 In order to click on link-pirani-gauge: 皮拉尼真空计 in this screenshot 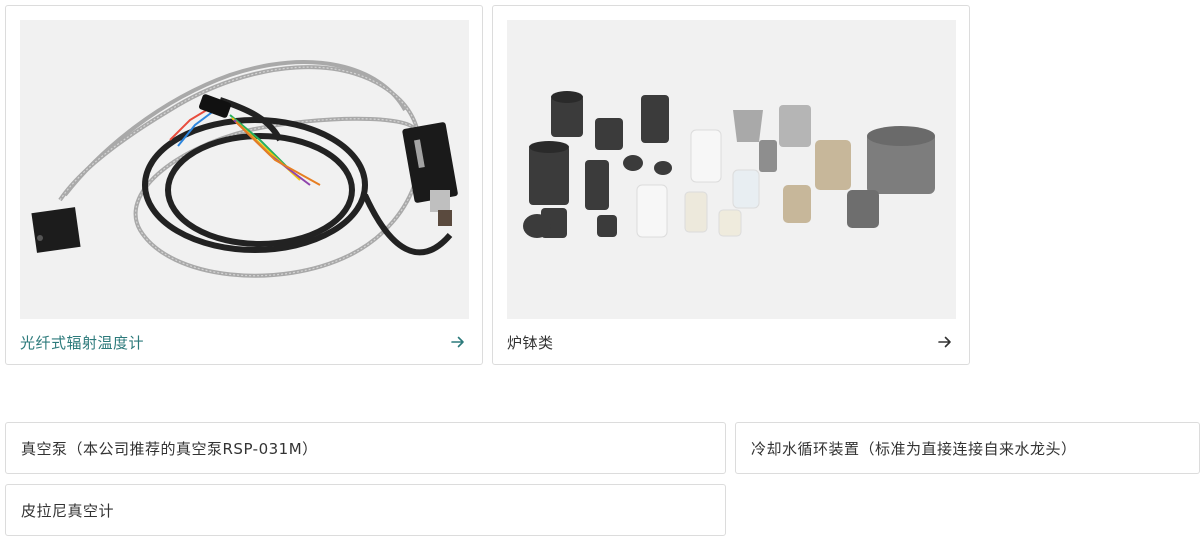, I will do `click(365, 510)`.